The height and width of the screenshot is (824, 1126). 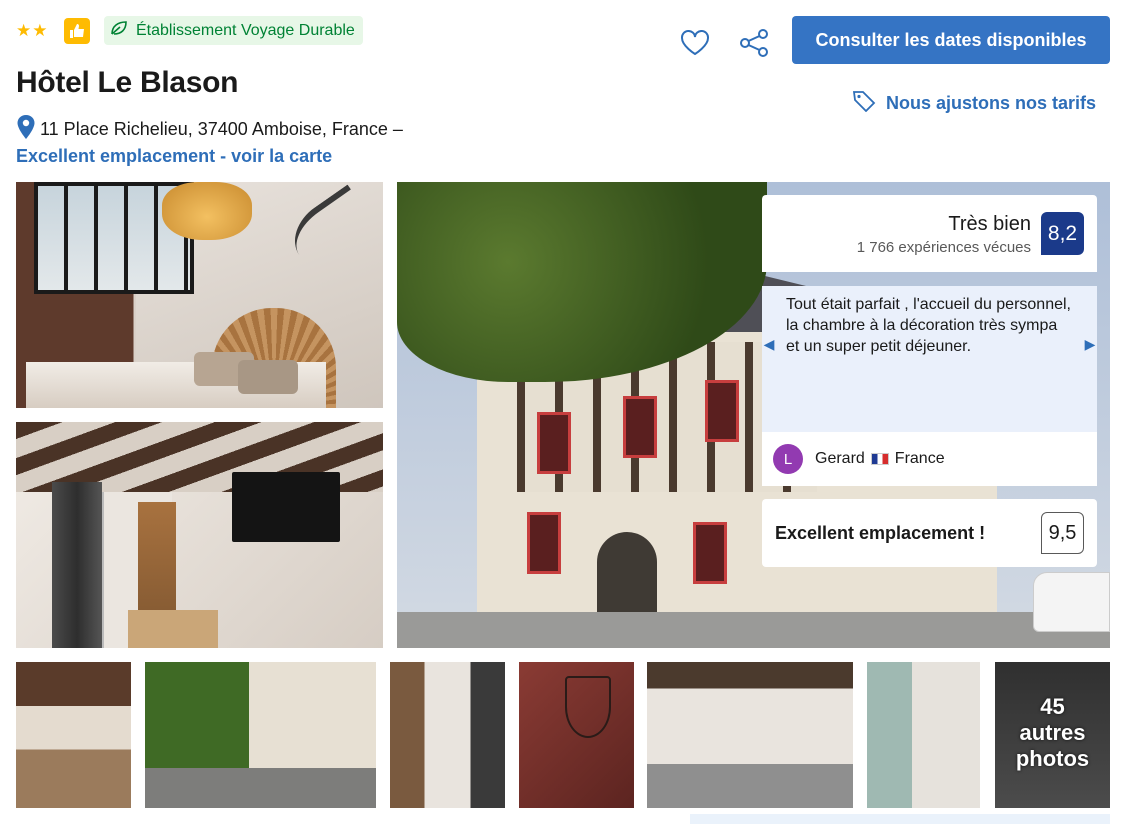 I want to click on france-flag-icon, so click(x=879, y=459).